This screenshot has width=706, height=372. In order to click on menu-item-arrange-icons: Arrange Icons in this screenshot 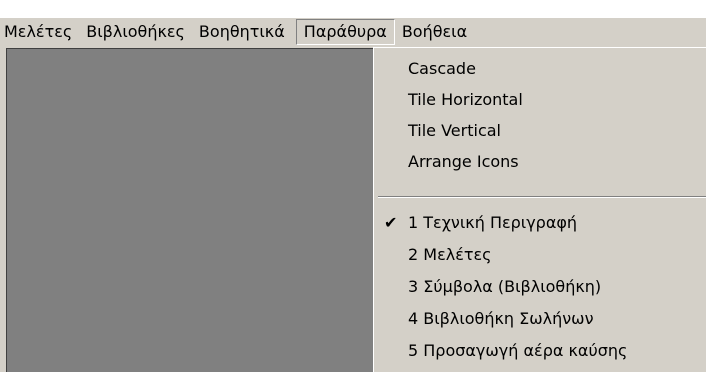, I will do `click(540, 162)`.